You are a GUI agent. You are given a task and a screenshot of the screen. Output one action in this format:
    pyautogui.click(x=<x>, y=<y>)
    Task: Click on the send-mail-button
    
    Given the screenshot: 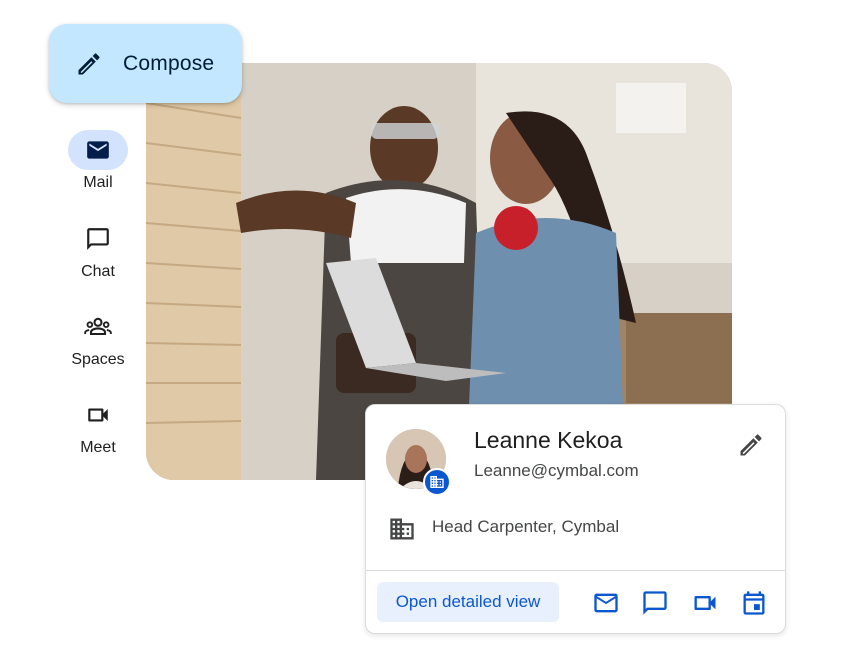 What is the action you would take?
    pyautogui.click(x=606, y=603)
    